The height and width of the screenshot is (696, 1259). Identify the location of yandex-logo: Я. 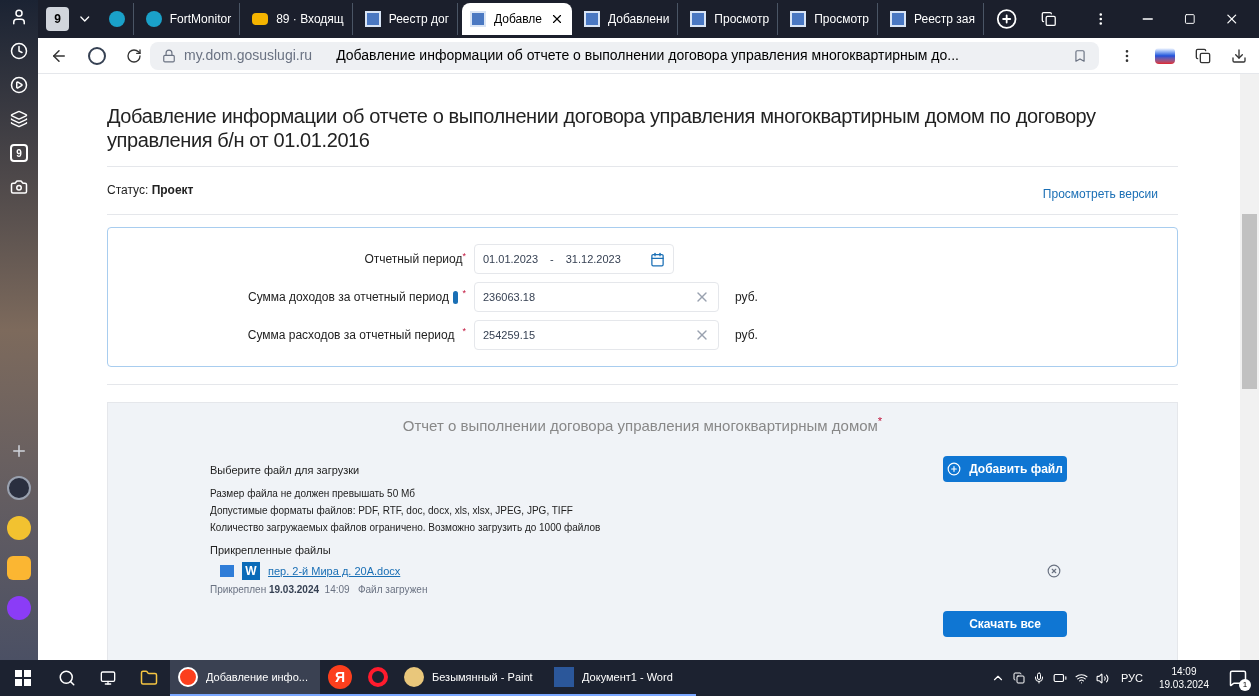
(340, 677).